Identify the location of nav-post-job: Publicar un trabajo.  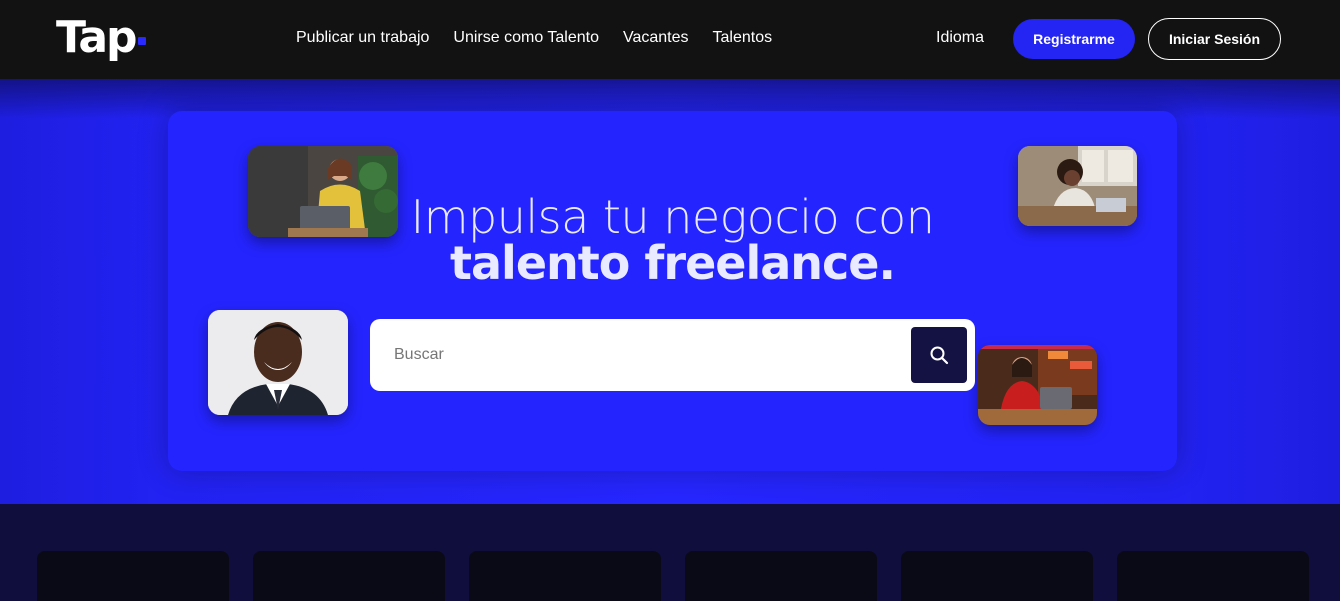
(362, 38).